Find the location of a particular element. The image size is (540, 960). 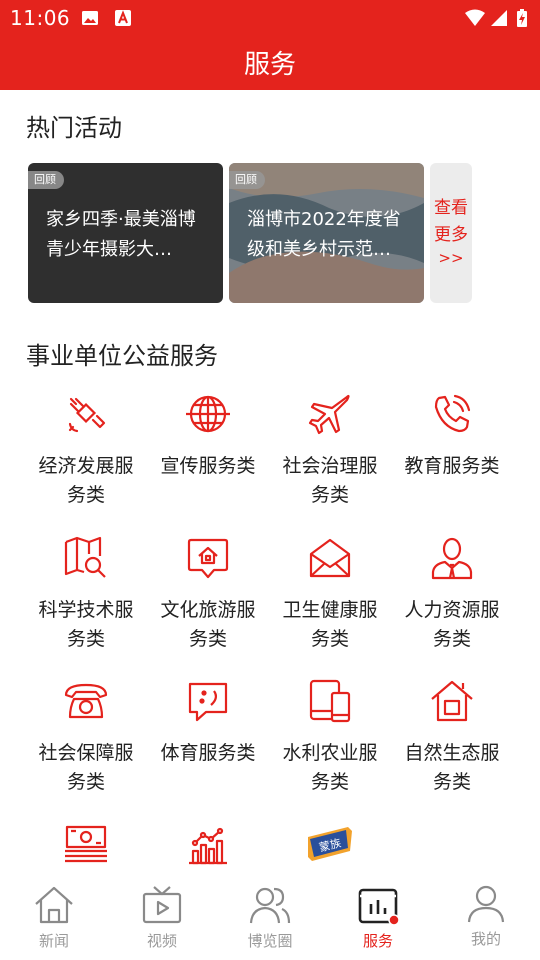

service-statistics is located at coordinates (208, 845).